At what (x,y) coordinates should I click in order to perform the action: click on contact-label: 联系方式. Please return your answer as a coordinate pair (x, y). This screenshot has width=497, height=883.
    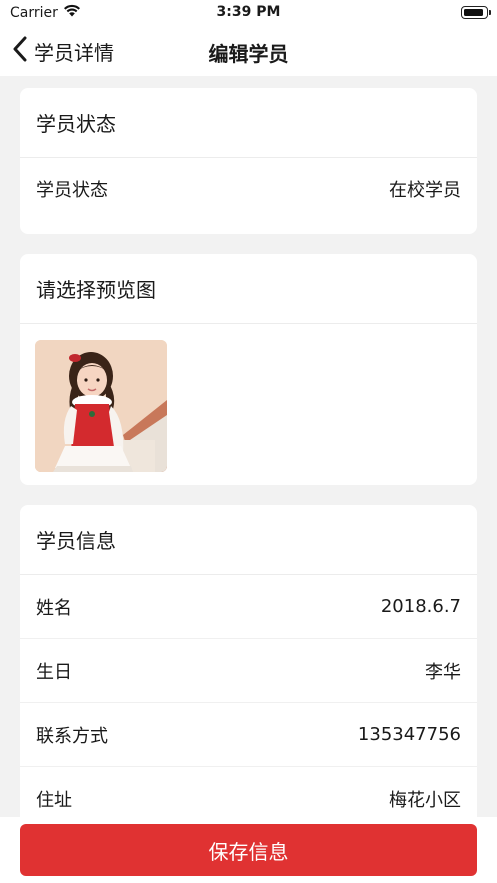
    Looking at the image, I should click on (72, 736).